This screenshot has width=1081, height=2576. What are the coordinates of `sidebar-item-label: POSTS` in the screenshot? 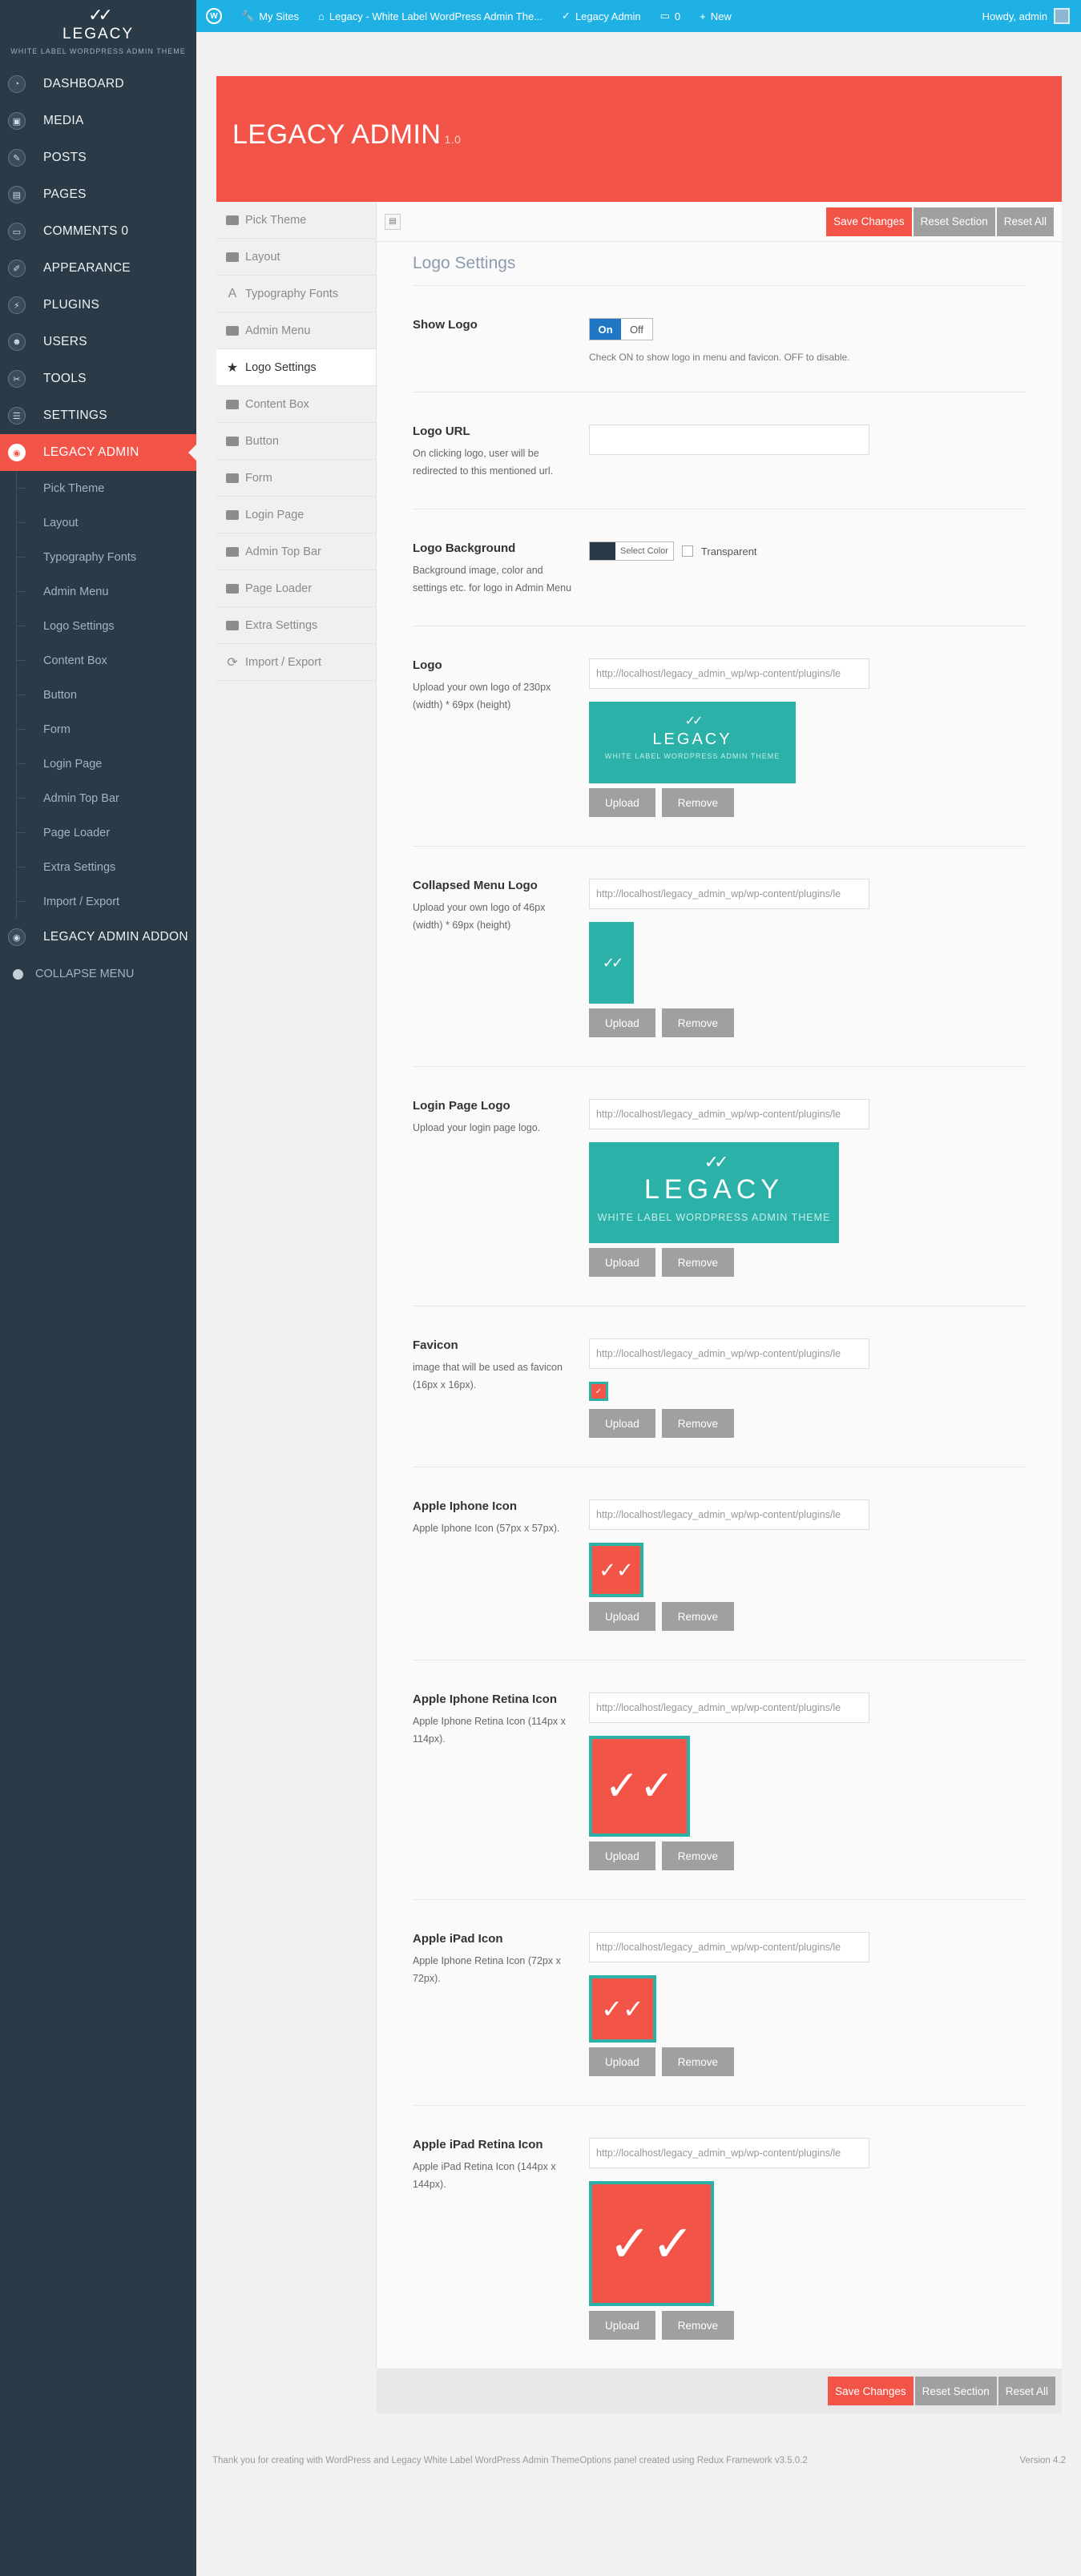 It's located at (65, 157).